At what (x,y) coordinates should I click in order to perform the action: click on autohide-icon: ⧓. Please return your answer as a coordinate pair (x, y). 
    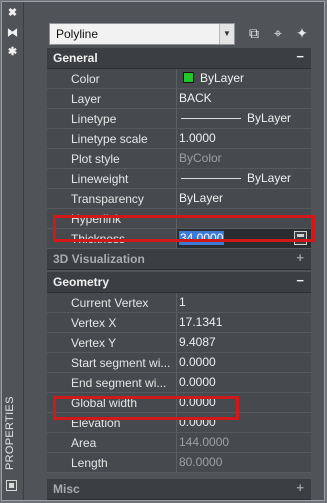
    Looking at the image, I should click on (12, 33).